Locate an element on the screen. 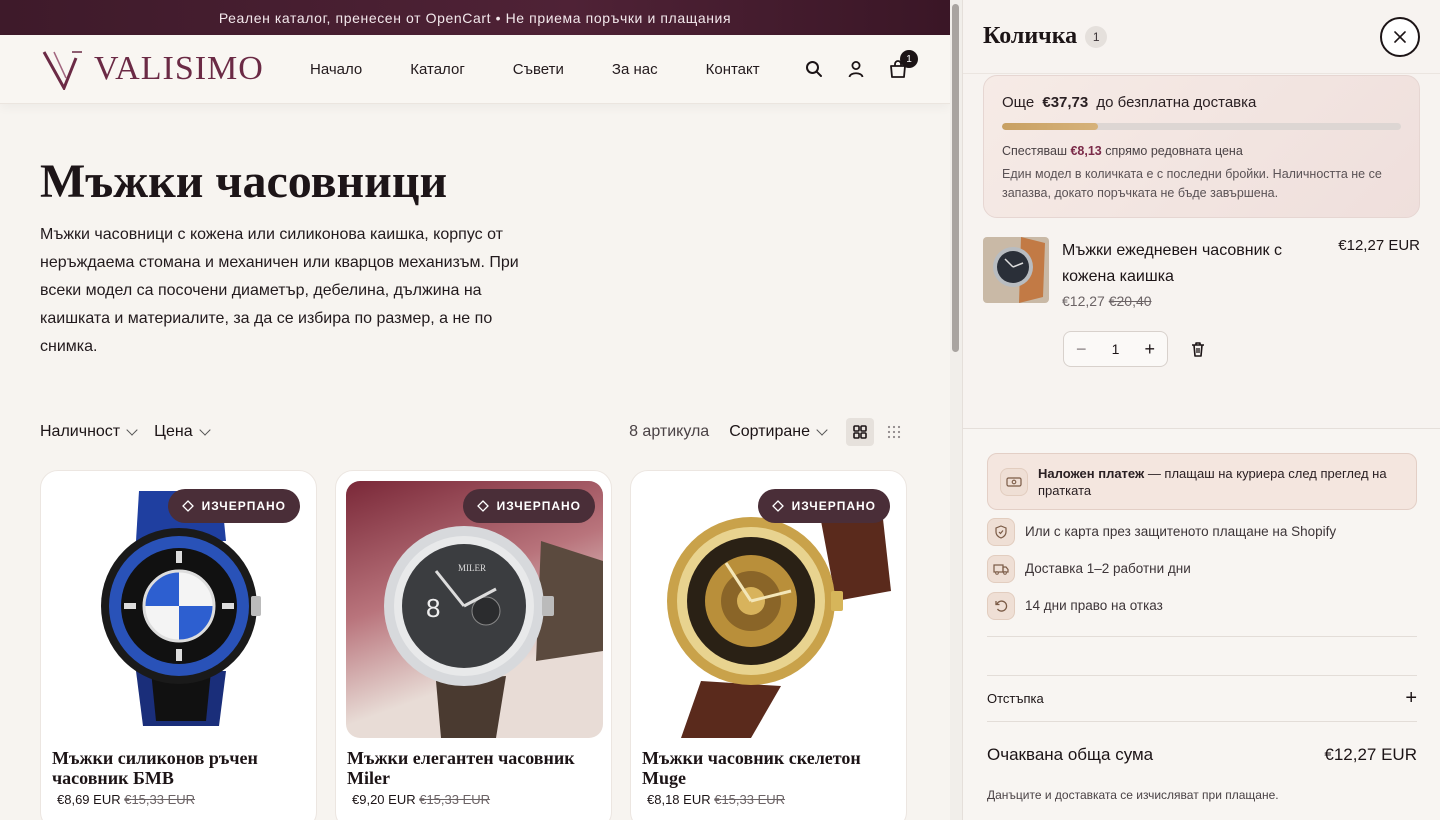  estimated-total: Очаквана обща сума €12,27 EUR is located at coordinates (1202, 755).